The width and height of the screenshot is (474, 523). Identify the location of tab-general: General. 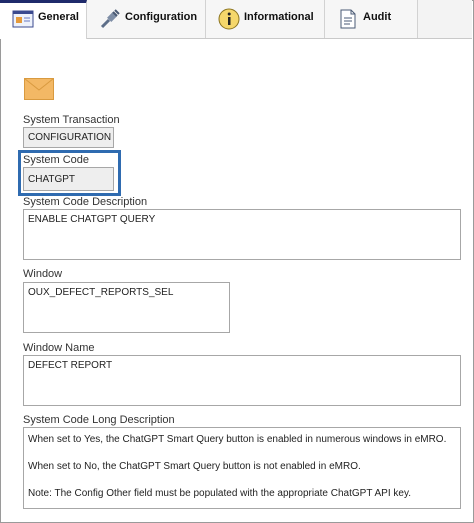
(43, 19).